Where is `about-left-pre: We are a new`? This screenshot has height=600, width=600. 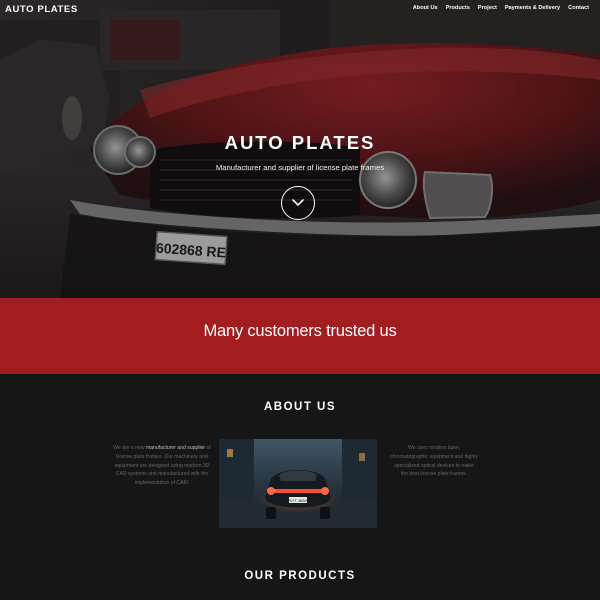
about-left-pre: We are a new is located at coordinates (129, 448).